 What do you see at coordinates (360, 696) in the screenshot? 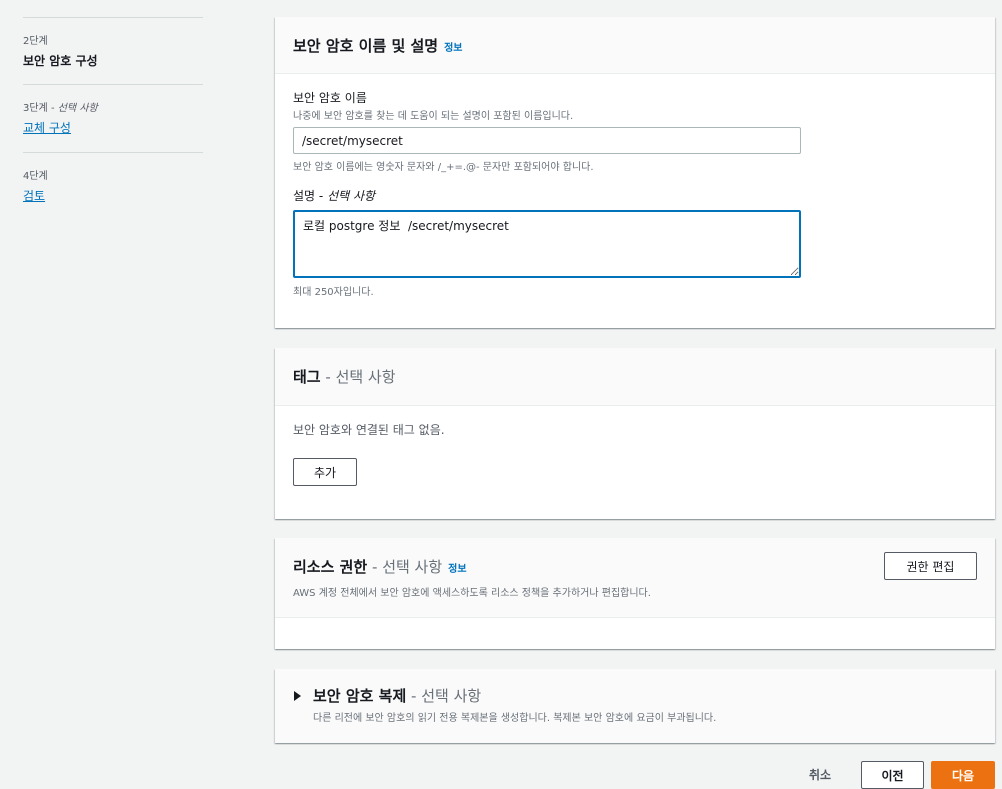
I see `panel-title-text: 보안 암호 복제` at bounding box center [360, 696].